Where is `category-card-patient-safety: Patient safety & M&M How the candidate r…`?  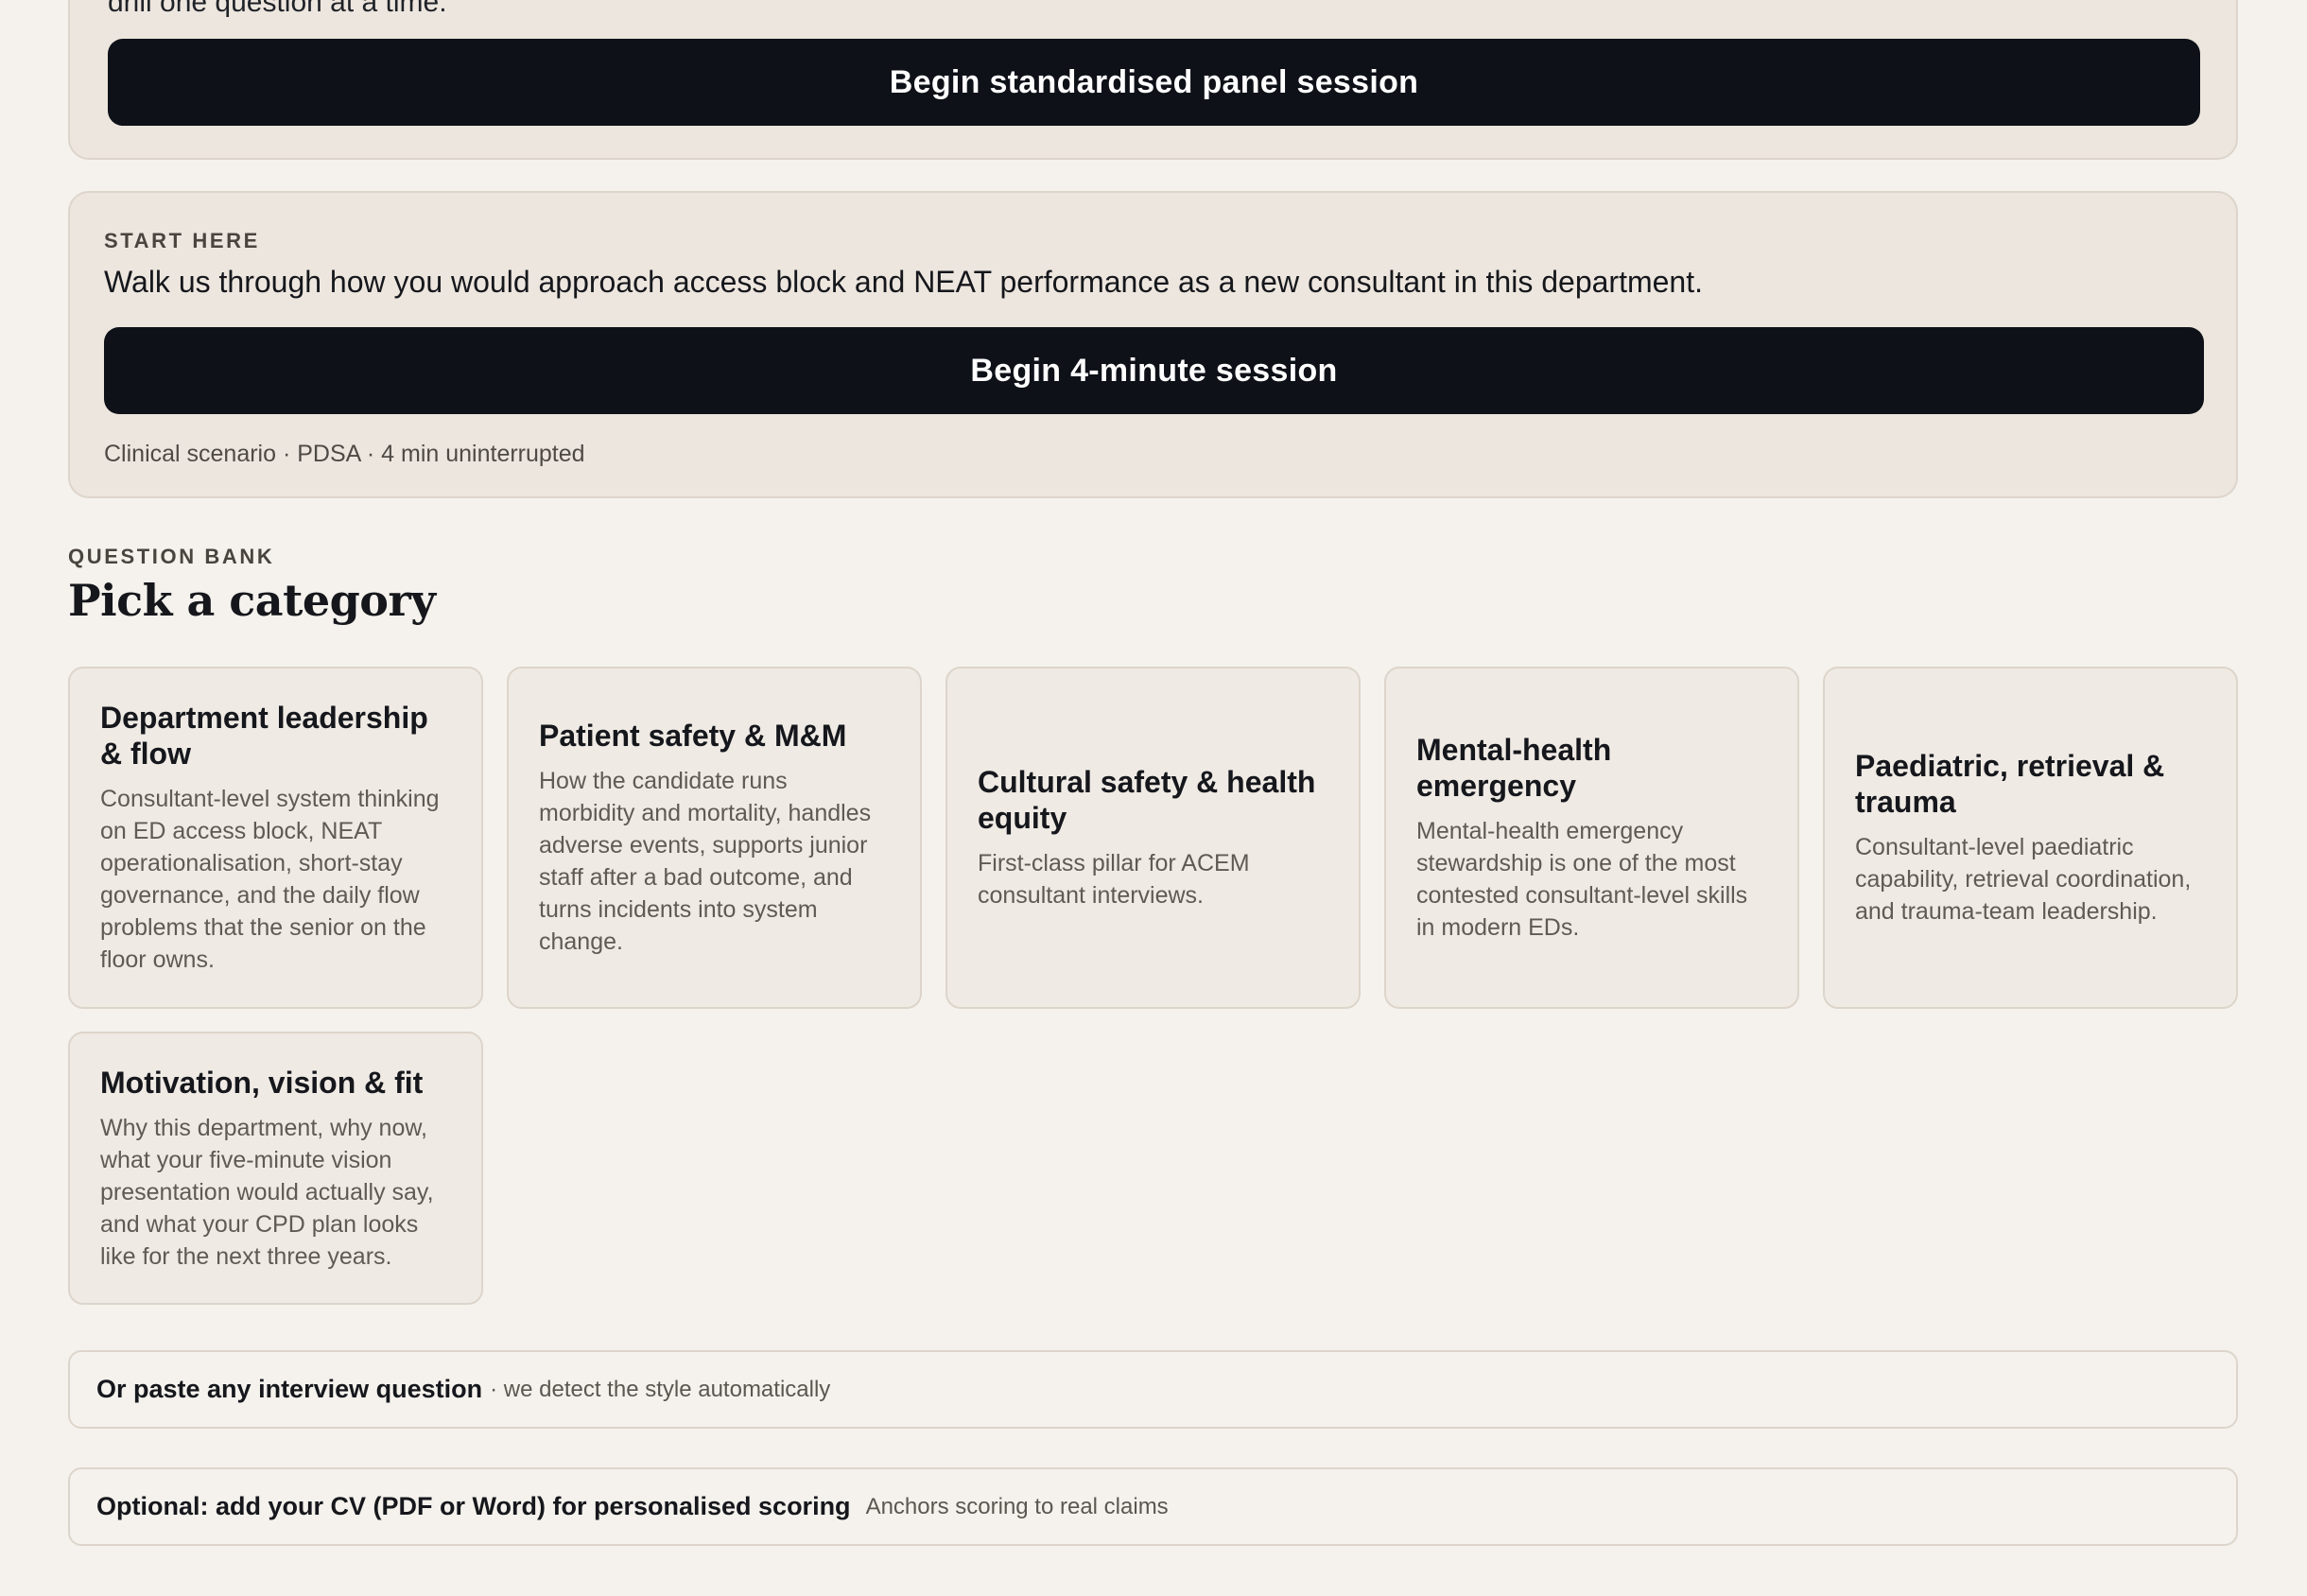 category-card-patient-safety: Patient safety & M&M How the candidate r… is located at coordinates (714, 838).